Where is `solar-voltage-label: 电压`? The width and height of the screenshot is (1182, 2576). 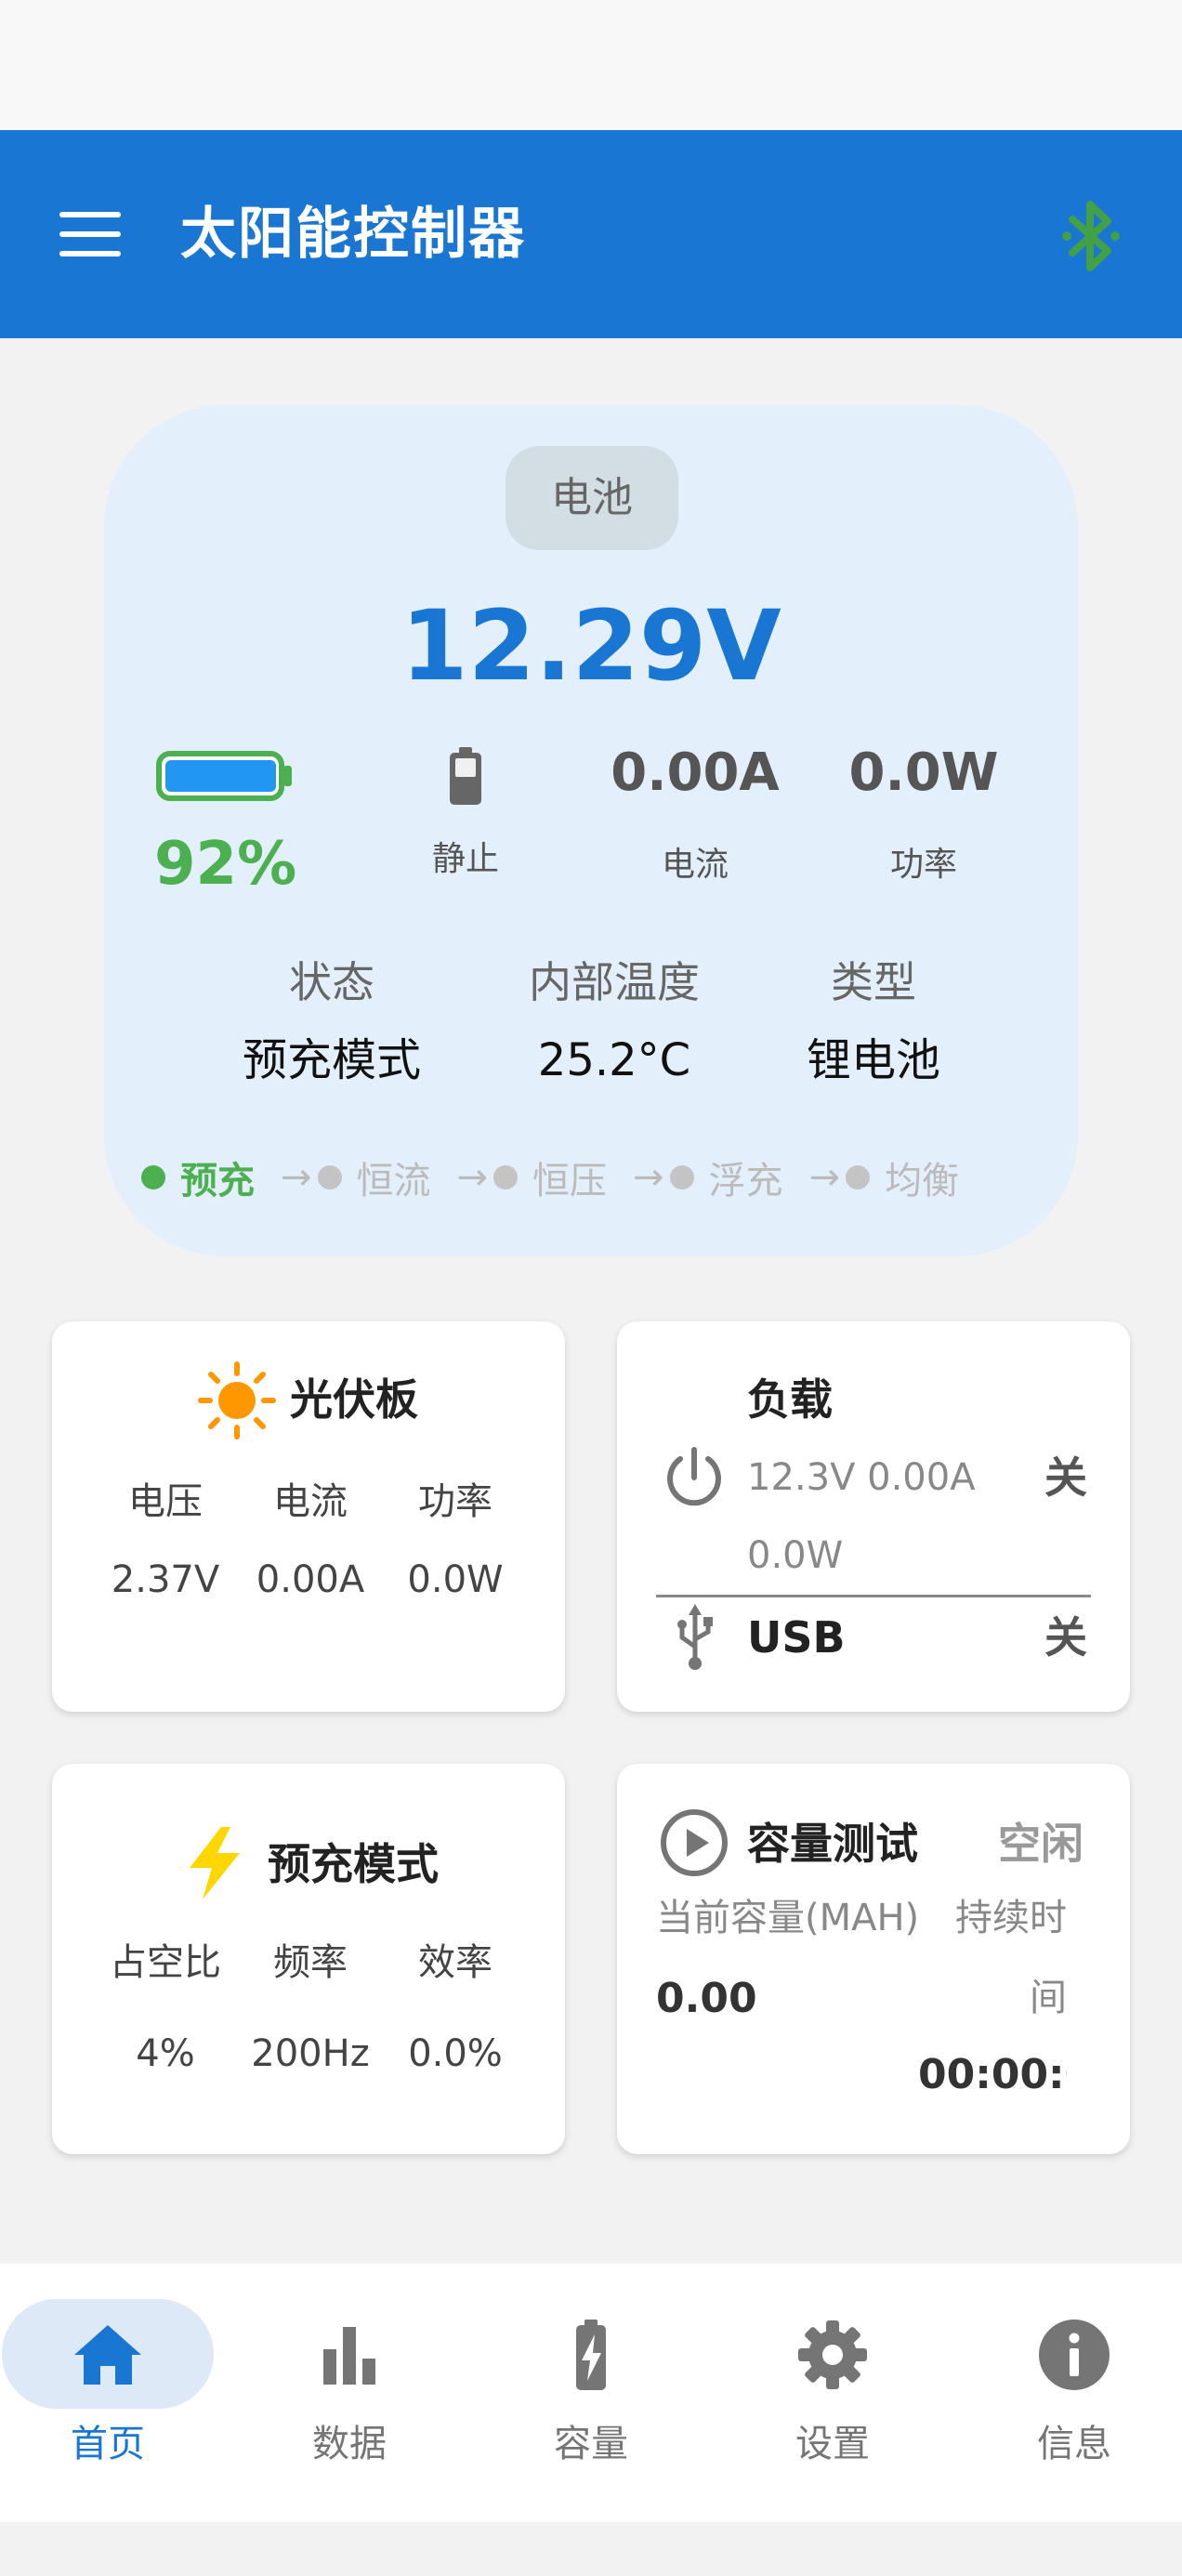 solar-voltage-label: 电压 is located at coordinates (165, 1501).